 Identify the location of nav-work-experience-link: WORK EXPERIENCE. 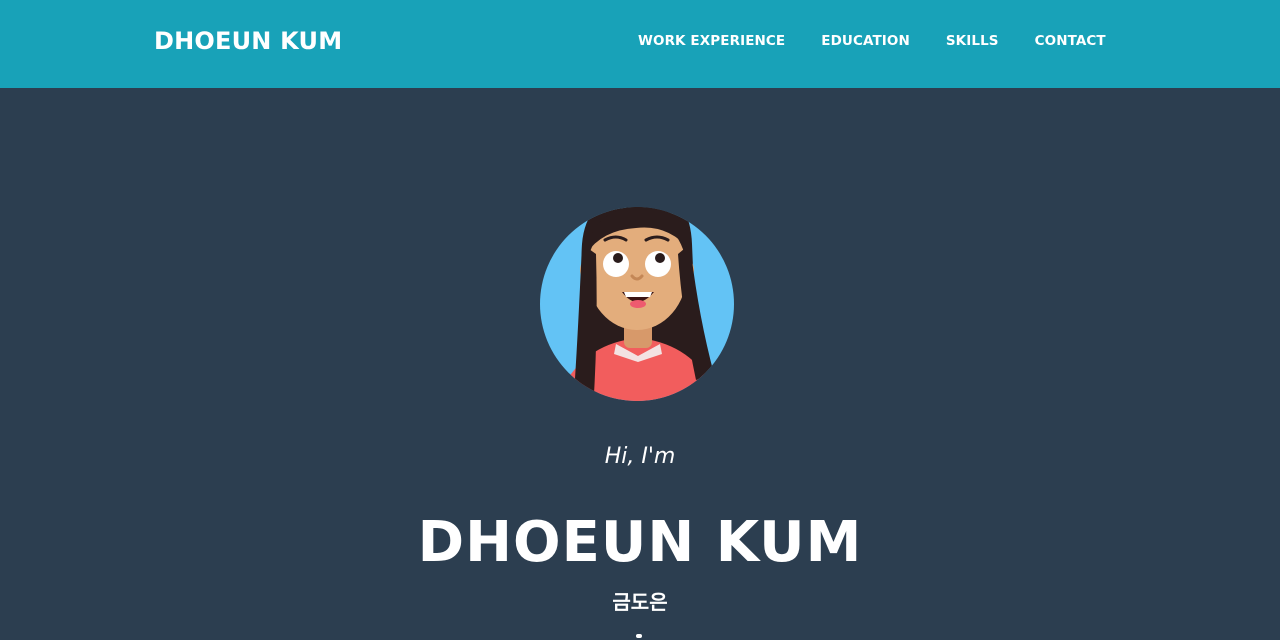
(711, 41).